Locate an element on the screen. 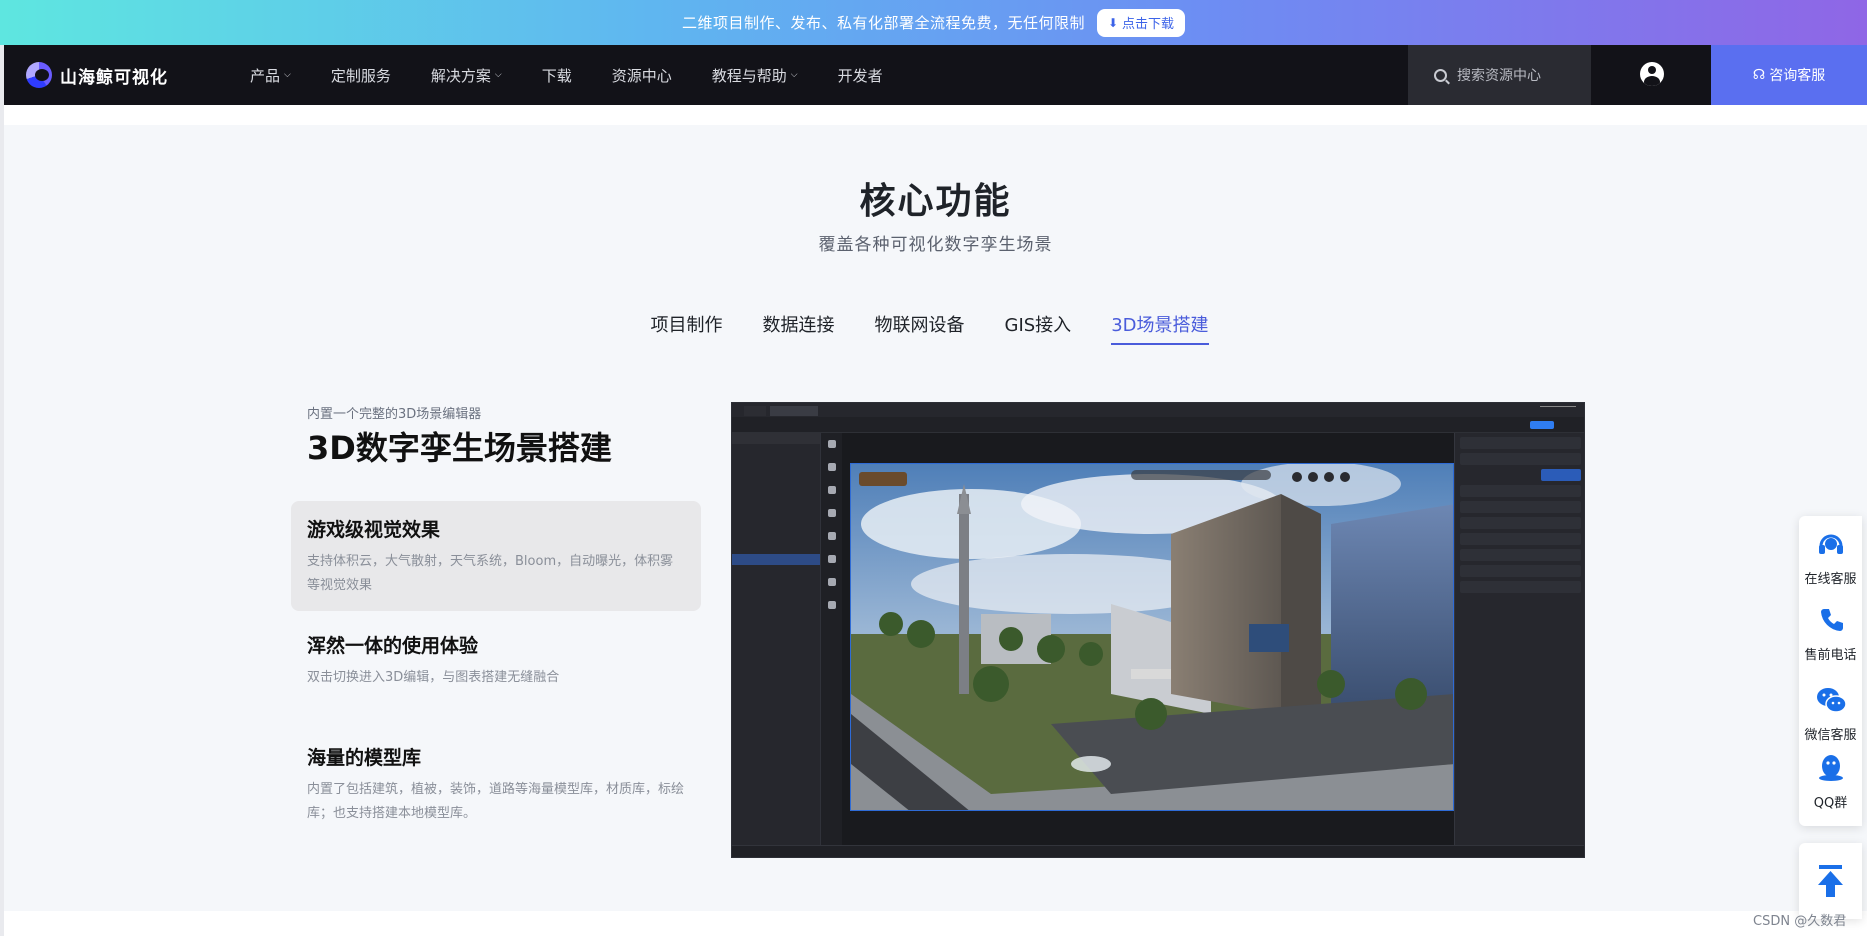 The image size is (1867, 936). tab-project: 项目制作 is located at coordinates (687, 328).